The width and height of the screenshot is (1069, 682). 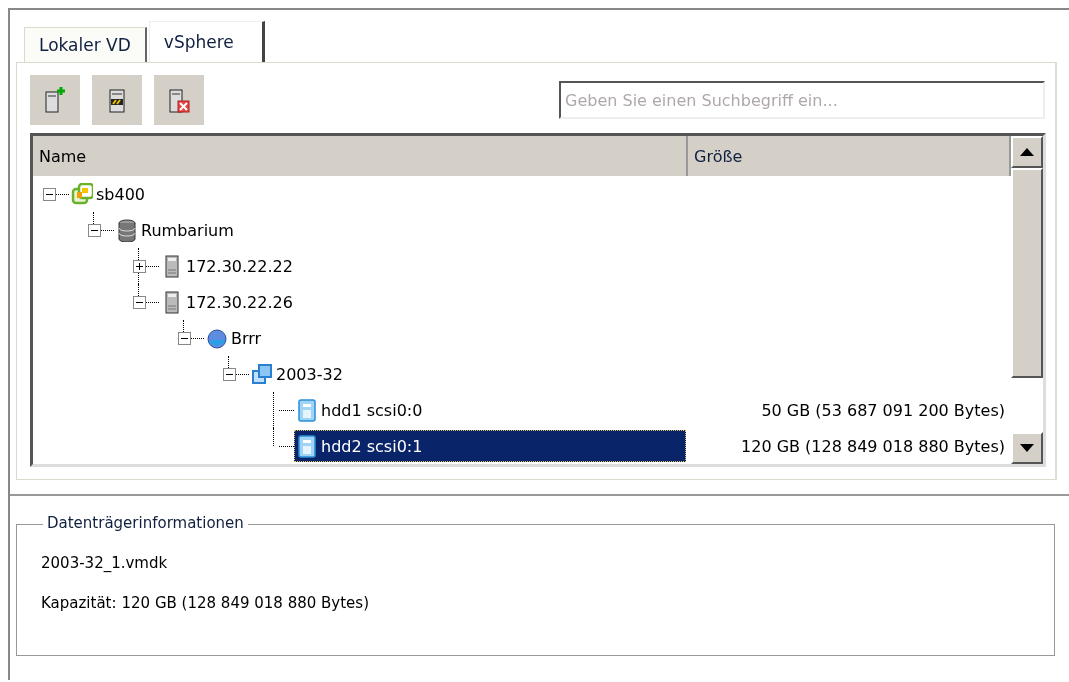 I want to click on database-icon, so click(x=127, y=230).